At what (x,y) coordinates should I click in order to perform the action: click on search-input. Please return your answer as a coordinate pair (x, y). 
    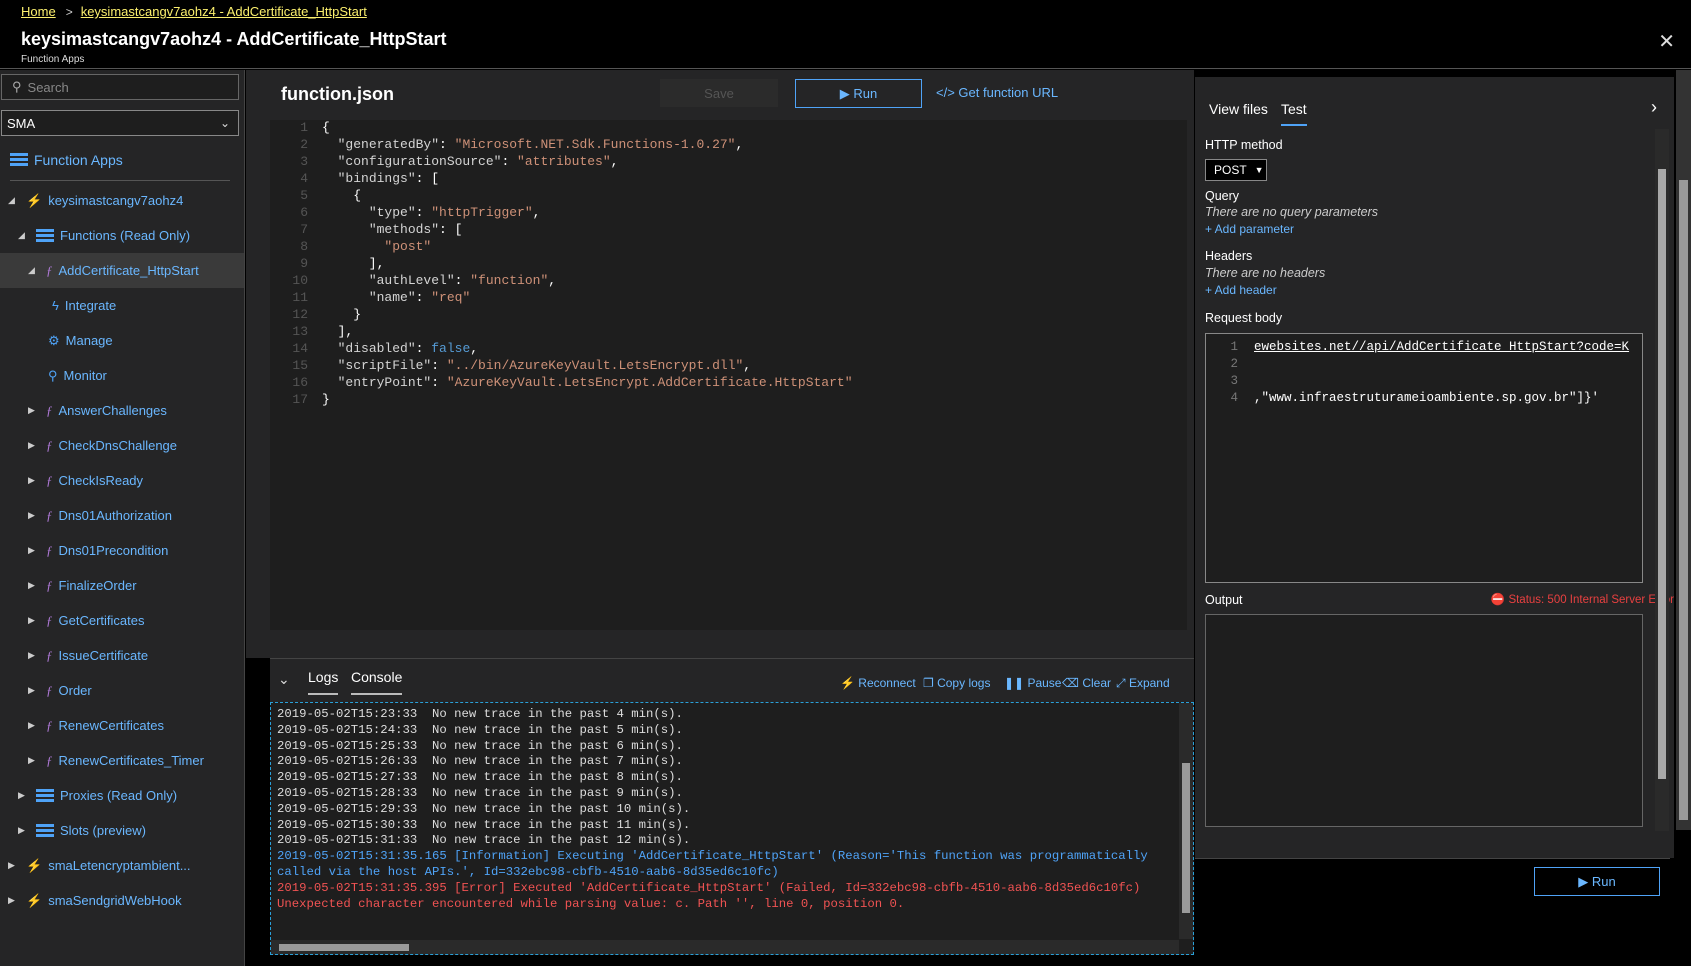
    Looking at the image, I should click on (122, 87).